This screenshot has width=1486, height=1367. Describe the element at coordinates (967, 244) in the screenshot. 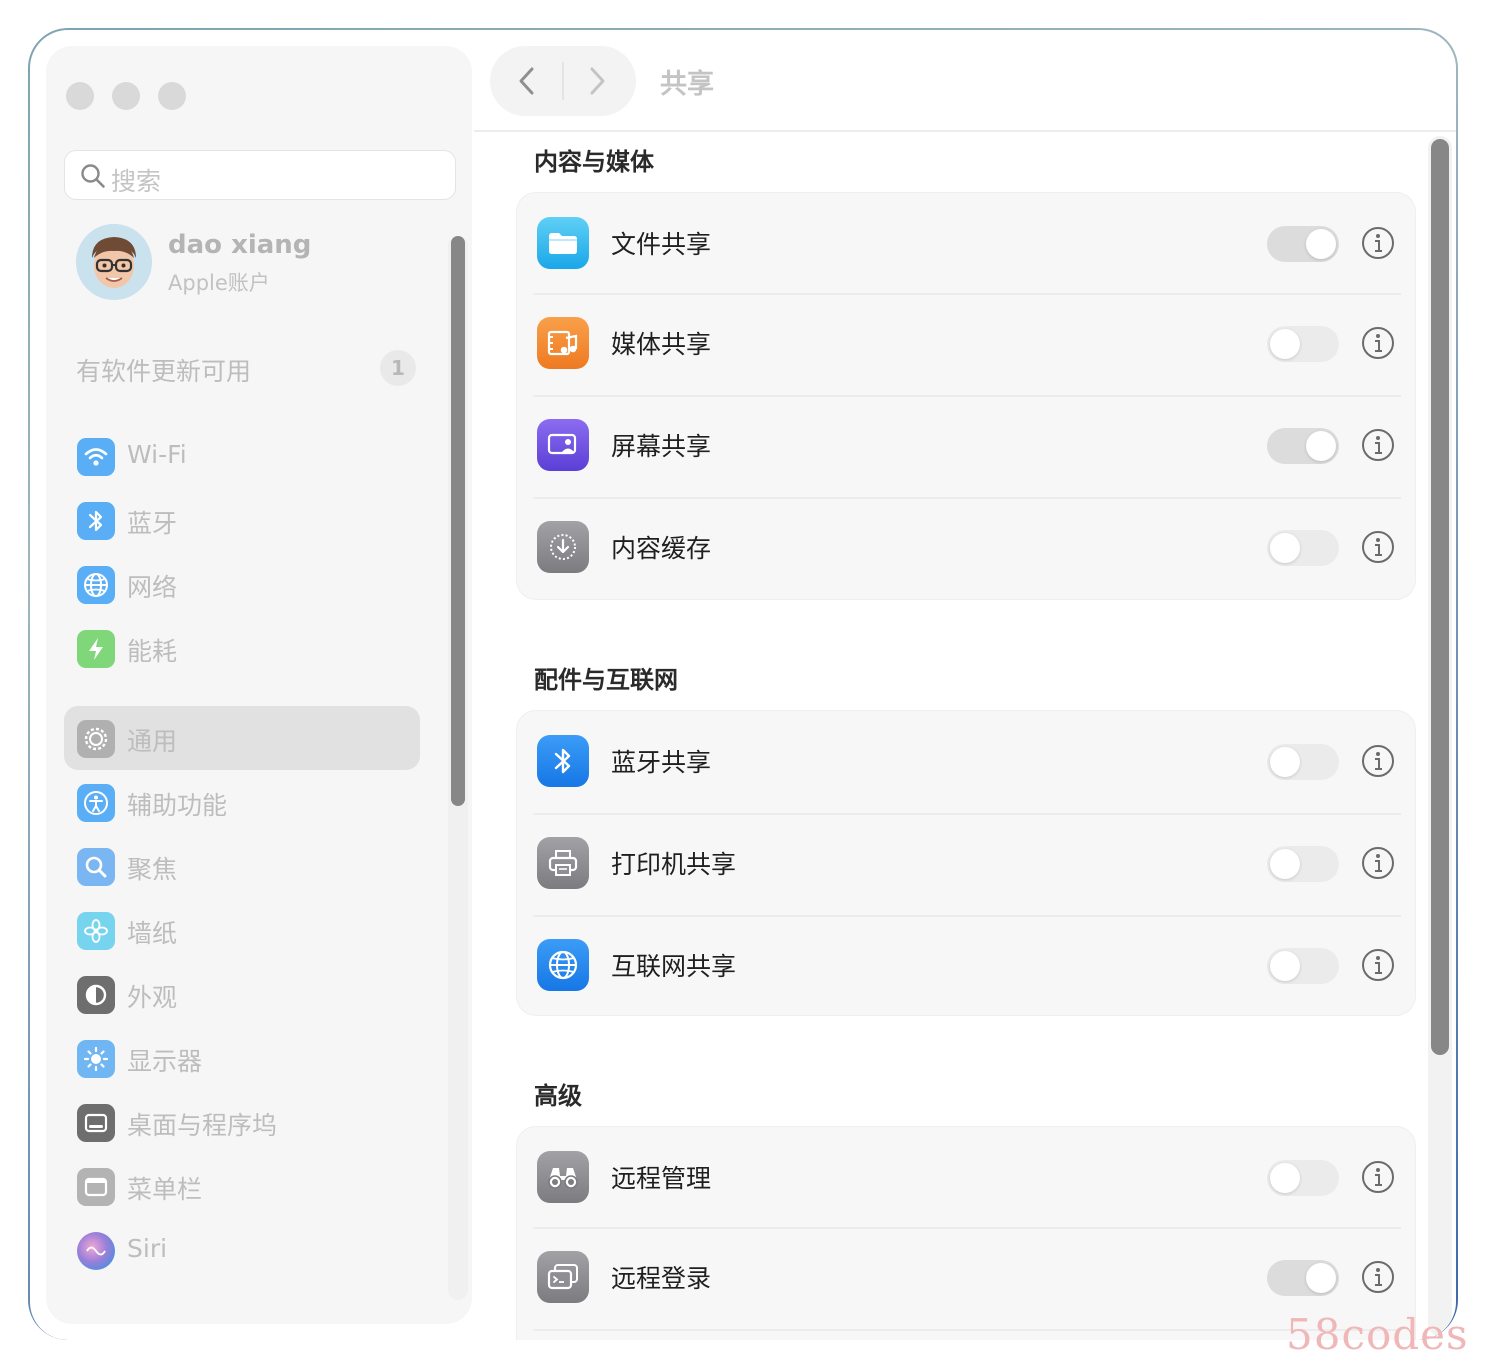

I see `row-file-sharing: 文件共享` at that location.